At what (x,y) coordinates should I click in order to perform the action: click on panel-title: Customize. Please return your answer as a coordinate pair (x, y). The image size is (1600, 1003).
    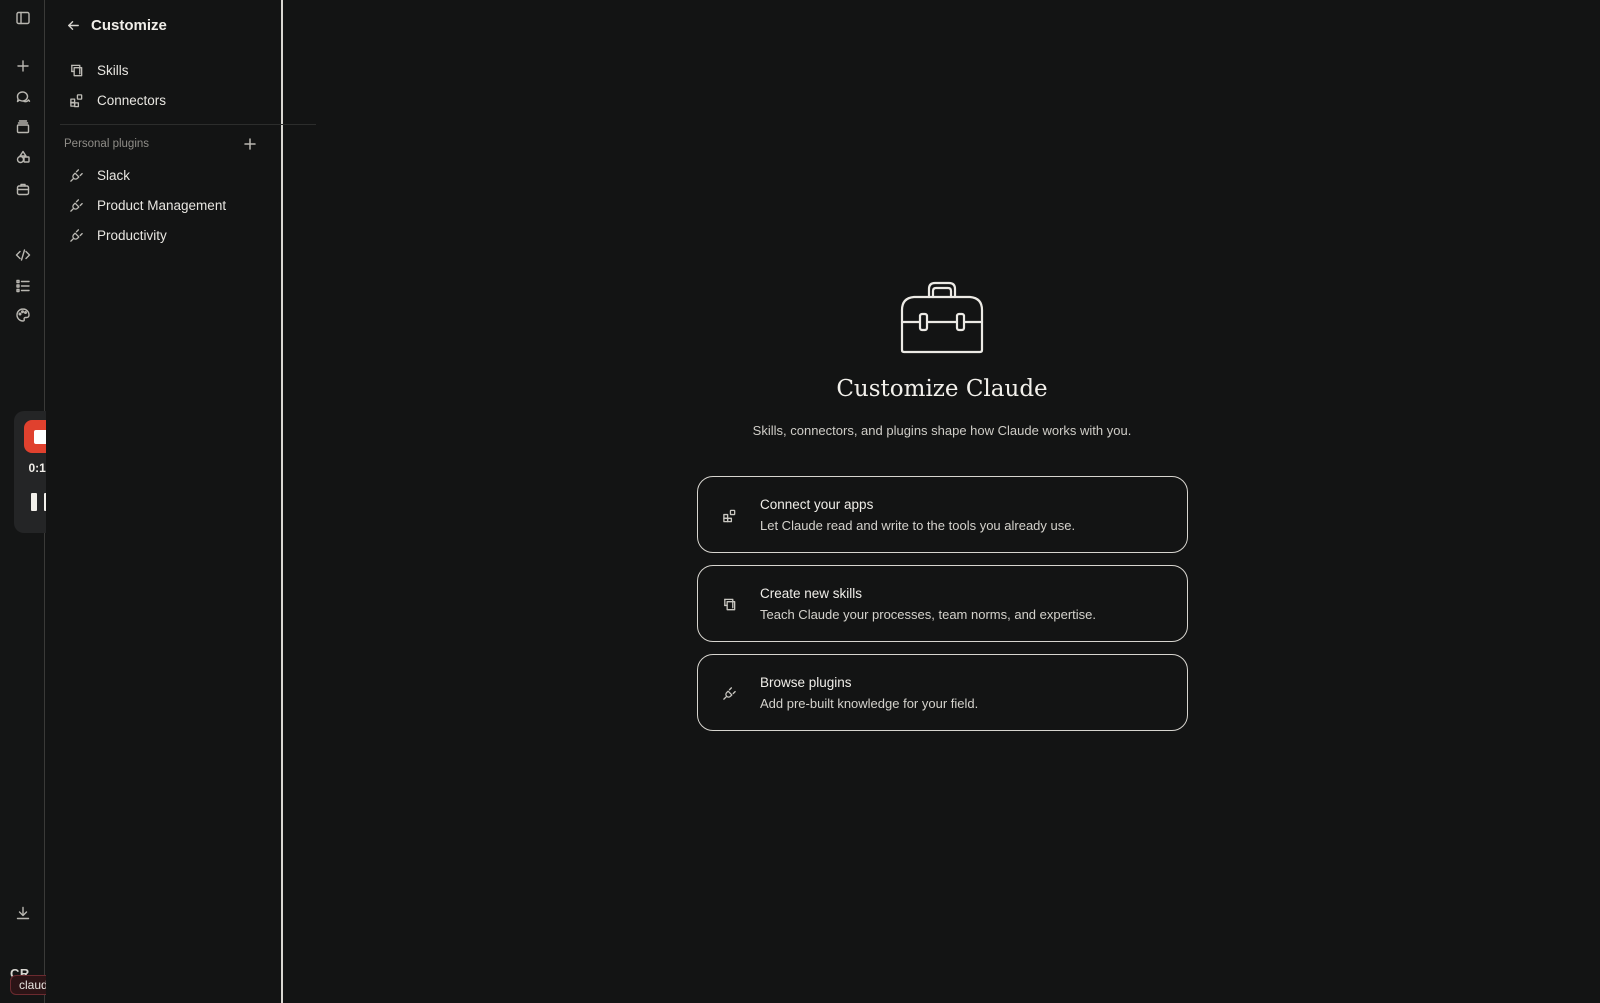
    Looking at the image, I should click on (129, 25).